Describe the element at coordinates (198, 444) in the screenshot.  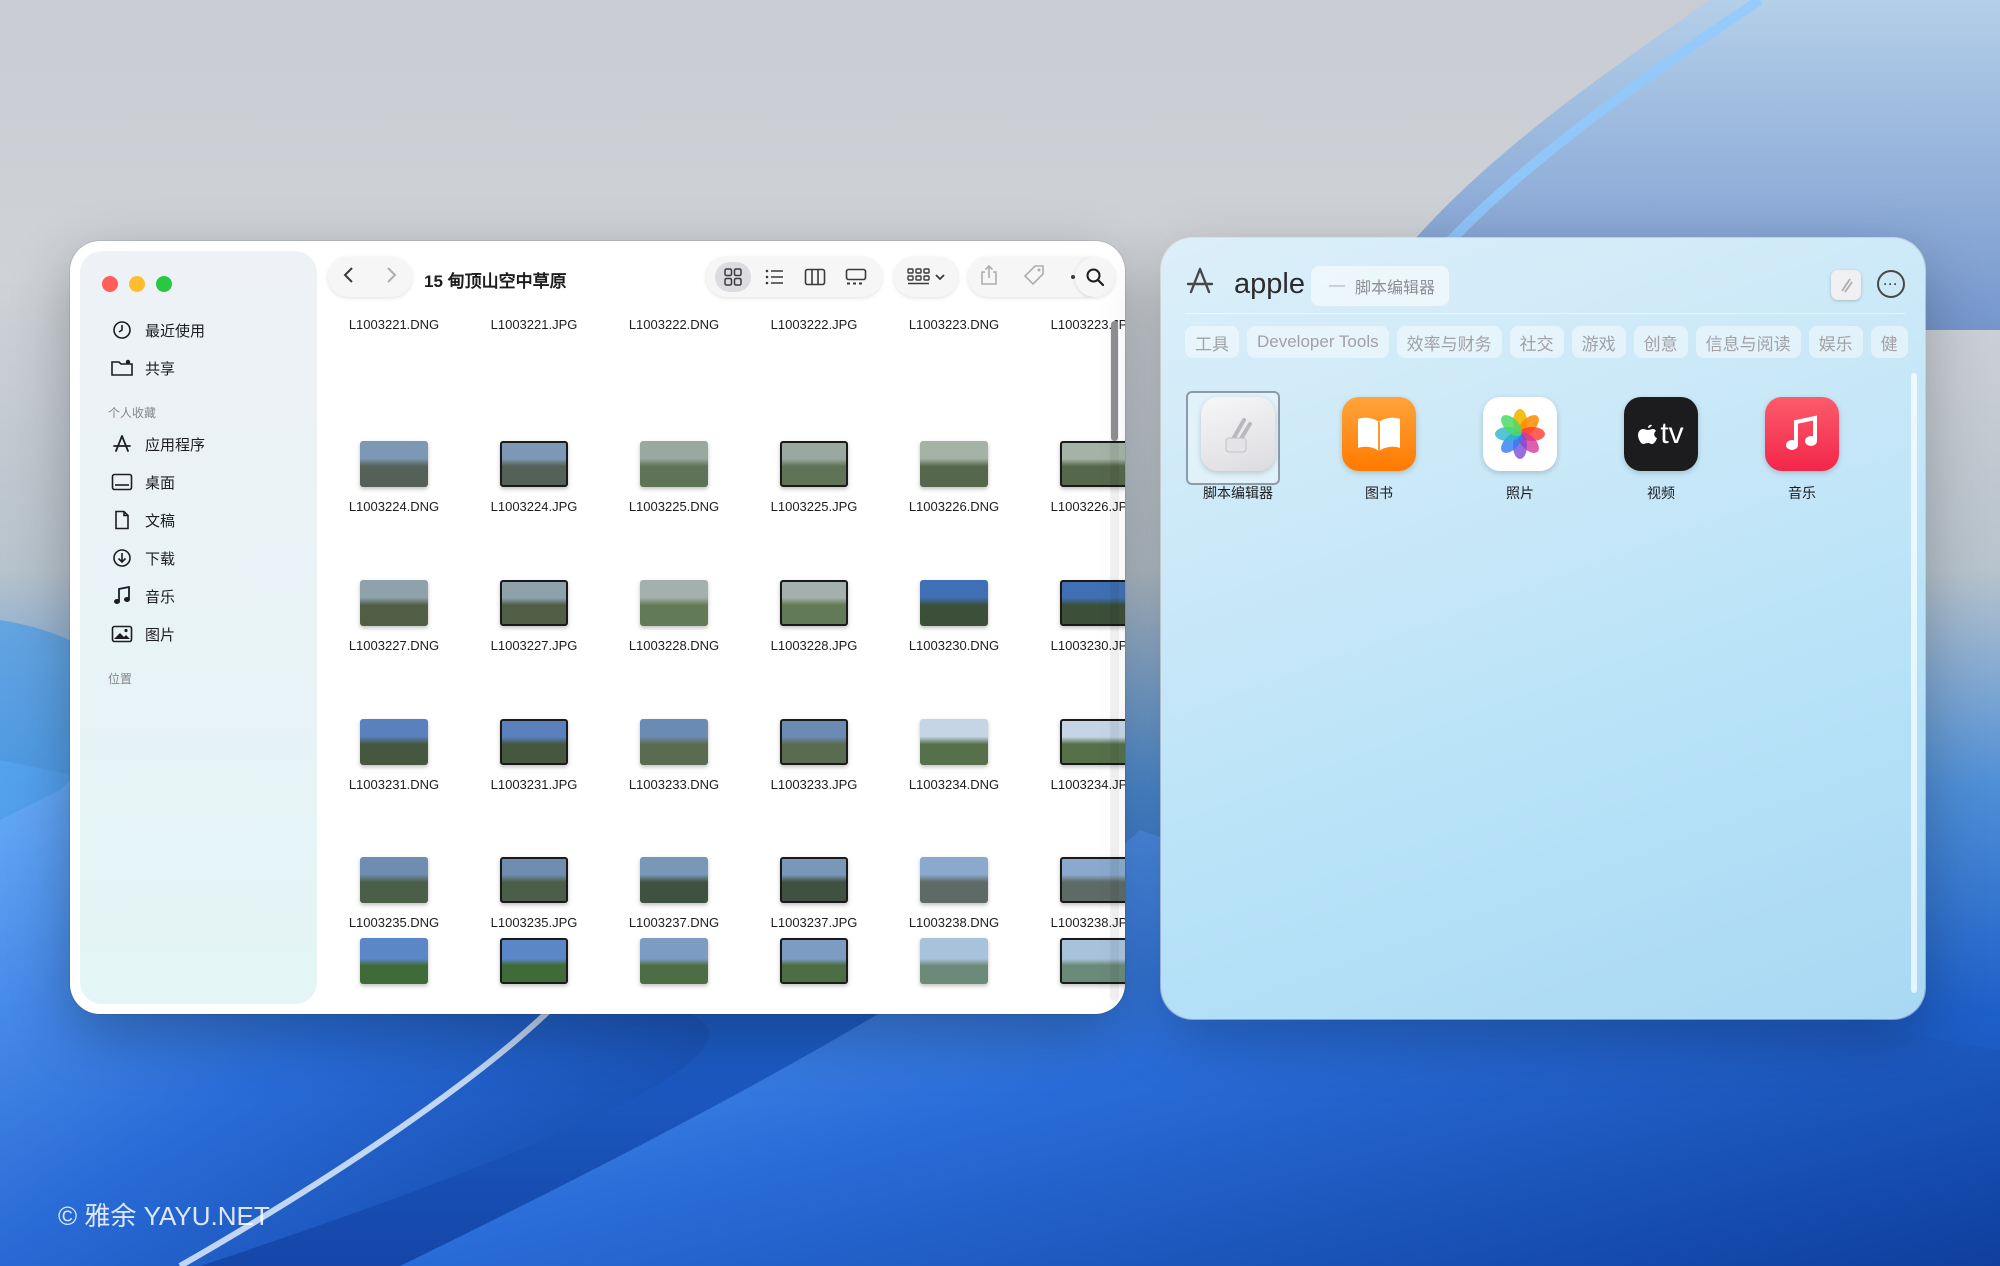
I see `sidebar-item-applications: 应用程序` at that location.